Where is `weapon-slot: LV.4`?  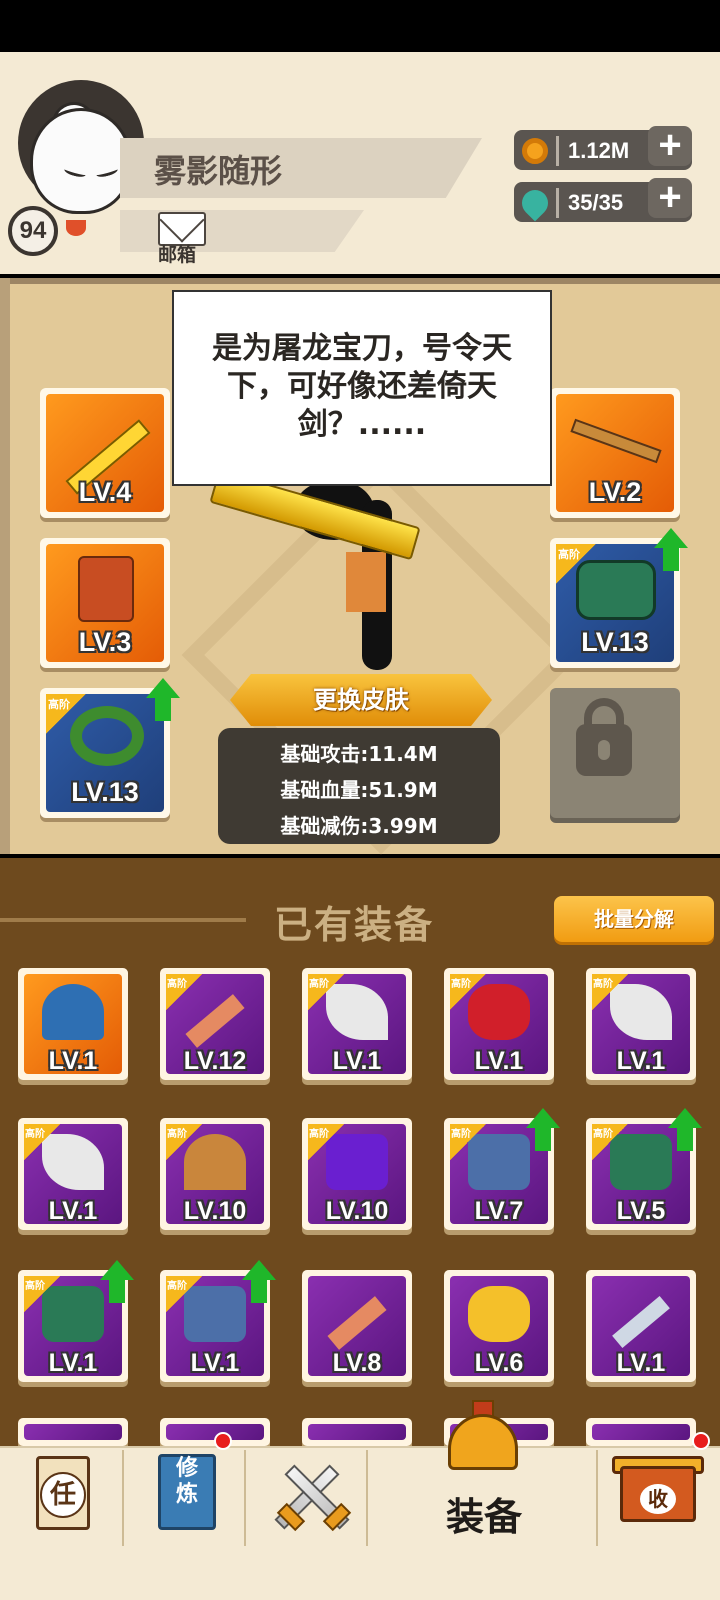 weapon-slot: LV.4 is located at coordinates (105, 453).